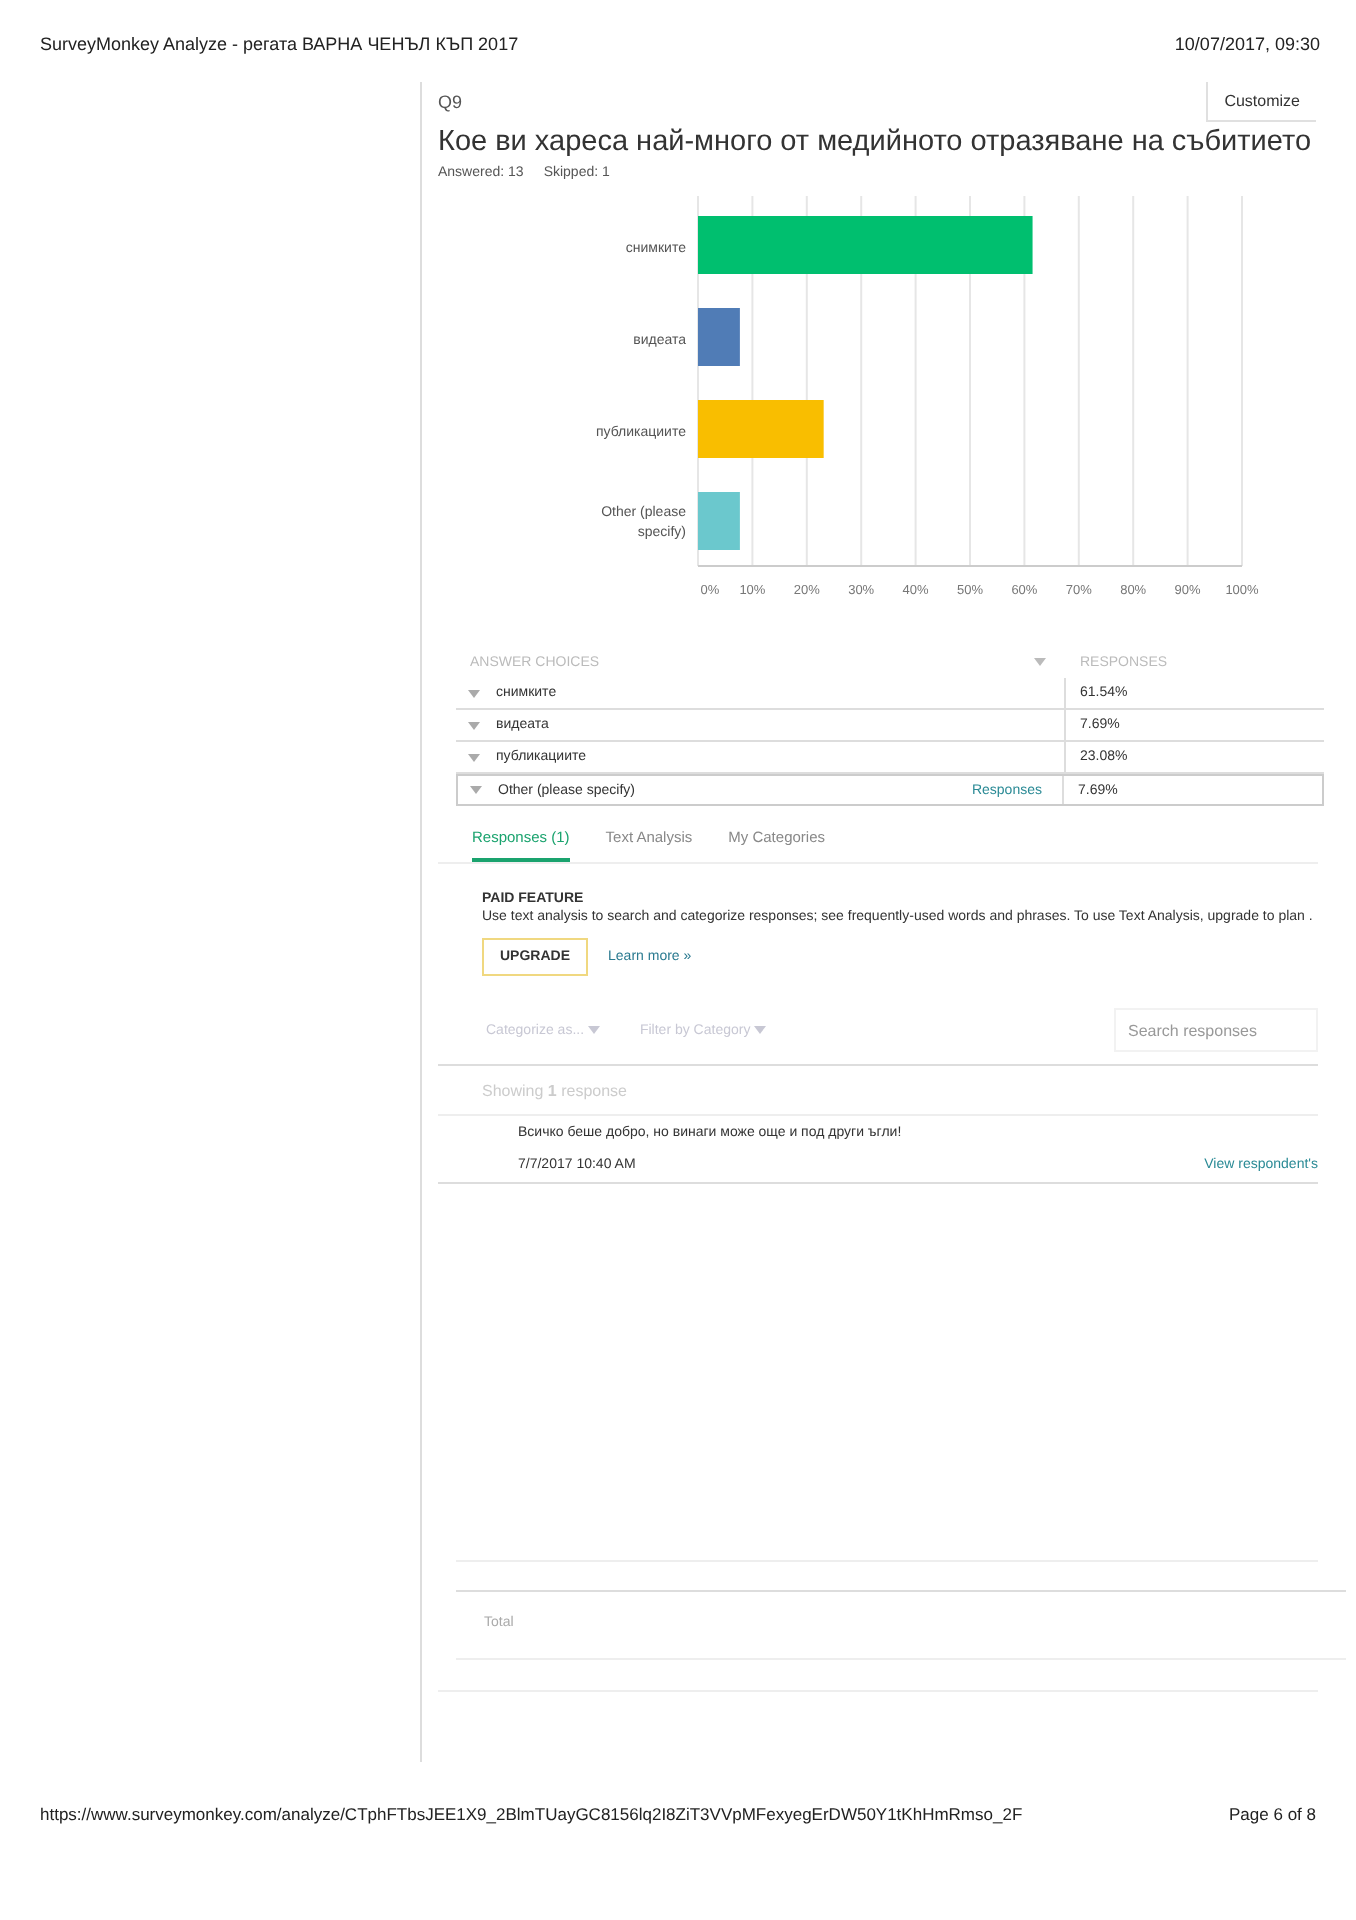  I want to click on customize-button: Customize, so click(1261, 102).